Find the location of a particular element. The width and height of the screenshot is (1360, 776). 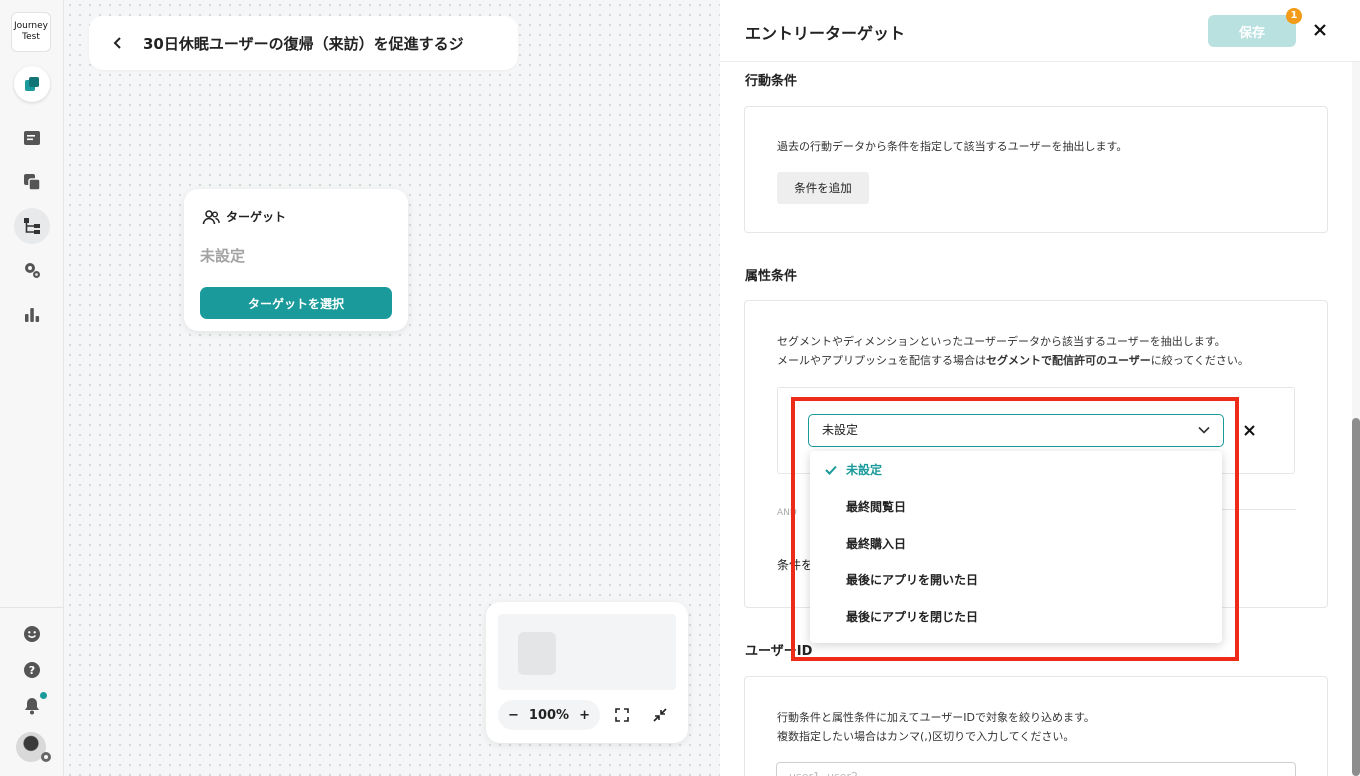

gears-icon is located at coordinates (32, 270).